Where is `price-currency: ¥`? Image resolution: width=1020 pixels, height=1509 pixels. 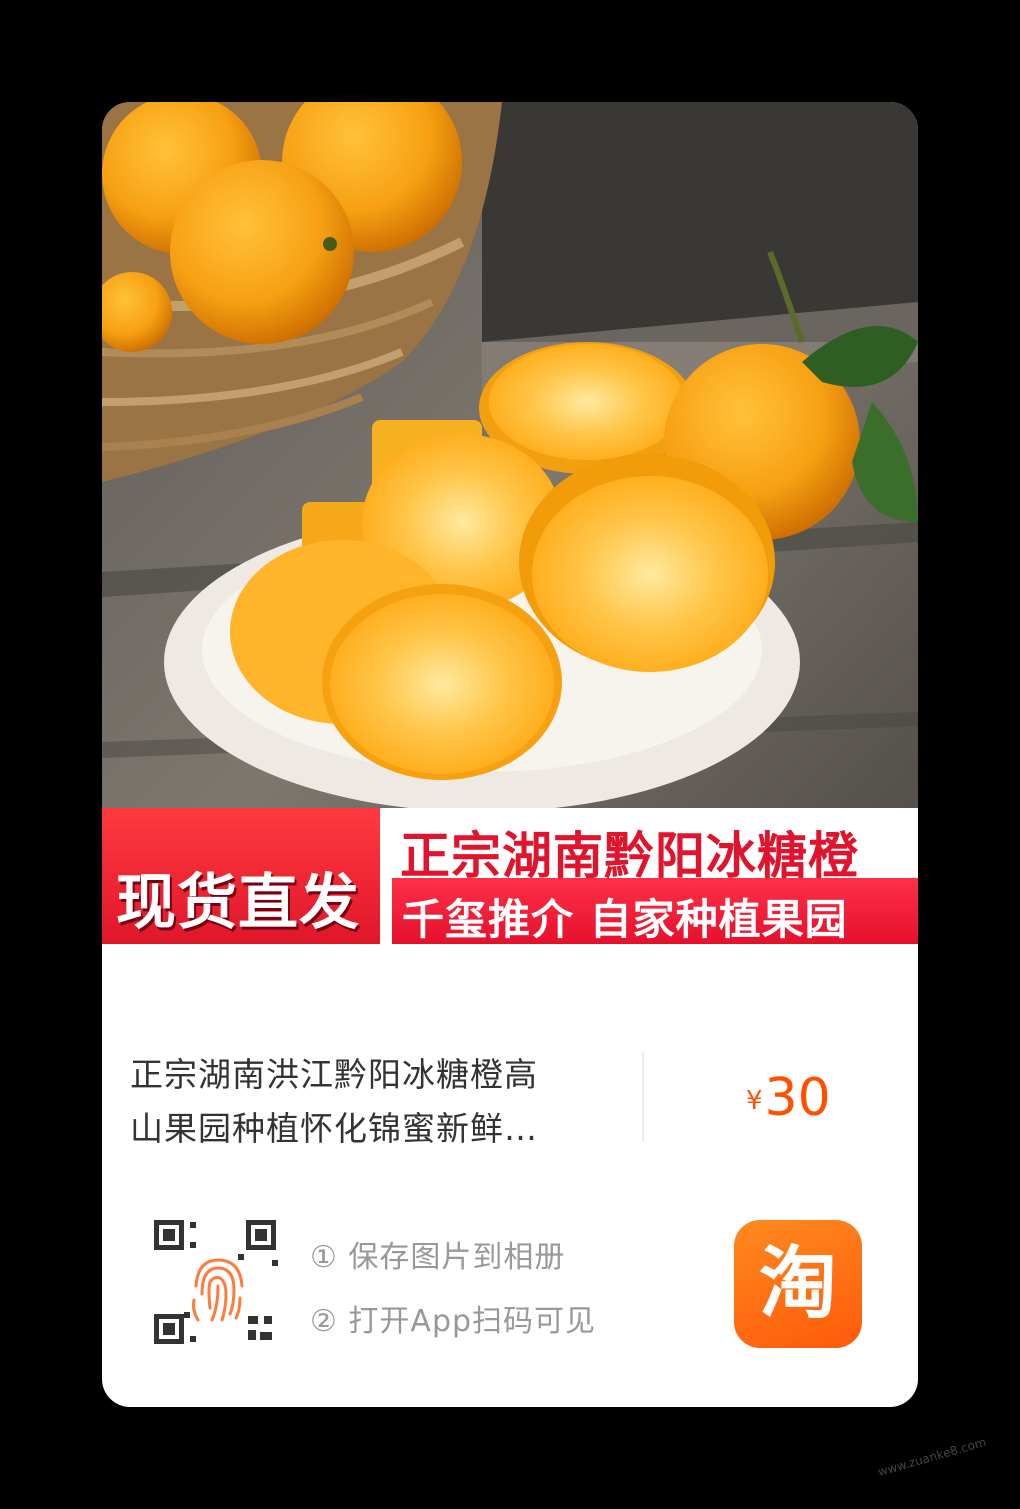 price-currency: ¥ is located at coordinates (754, 1101).